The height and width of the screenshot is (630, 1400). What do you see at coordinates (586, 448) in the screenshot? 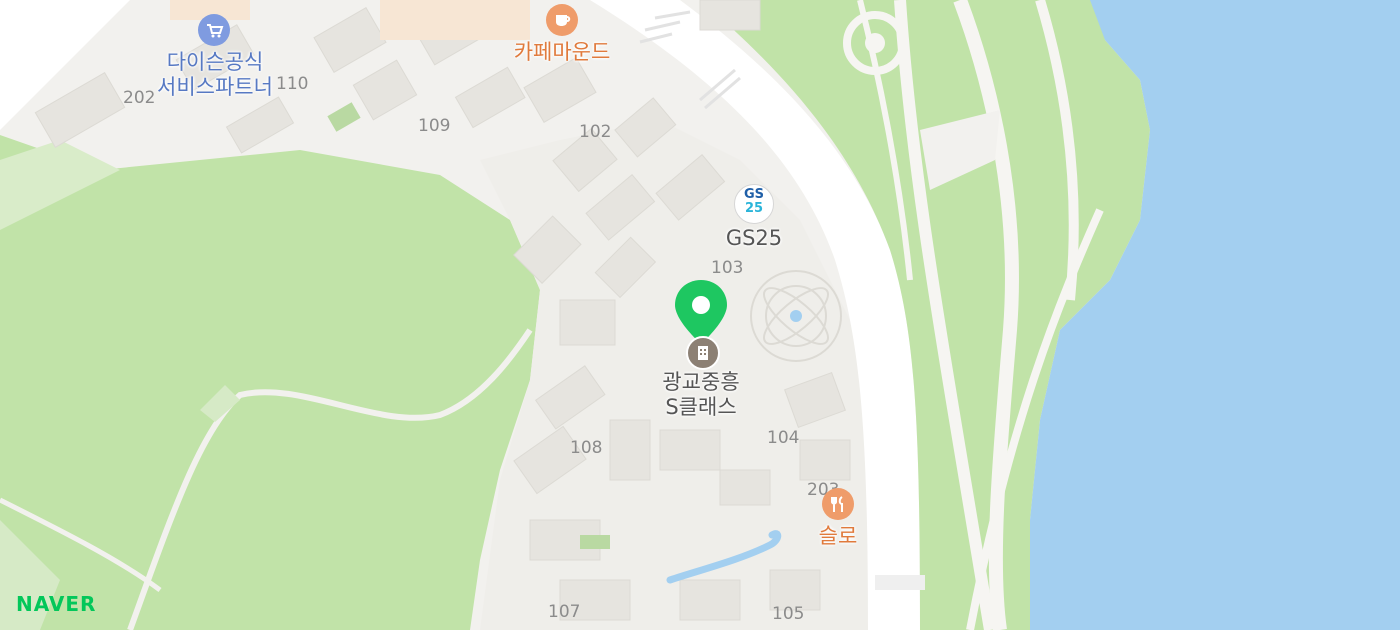
I see `building-number: 108` at bounding box center [586, 448].